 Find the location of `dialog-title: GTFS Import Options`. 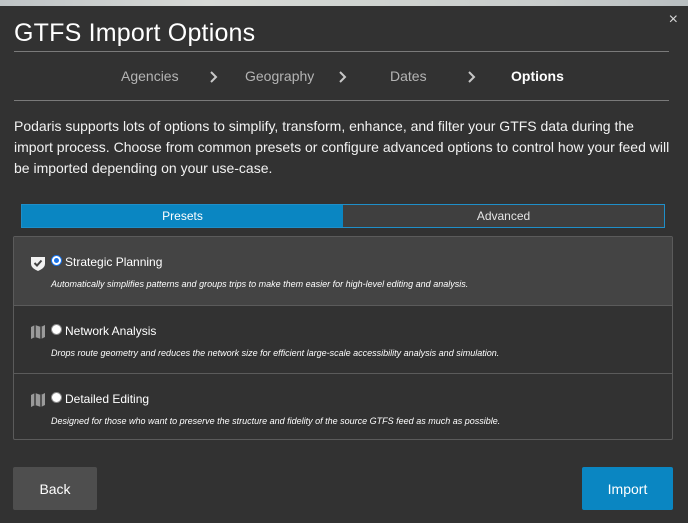

dialog-title: GTFS Import Options is located at coordinates (135, 33).